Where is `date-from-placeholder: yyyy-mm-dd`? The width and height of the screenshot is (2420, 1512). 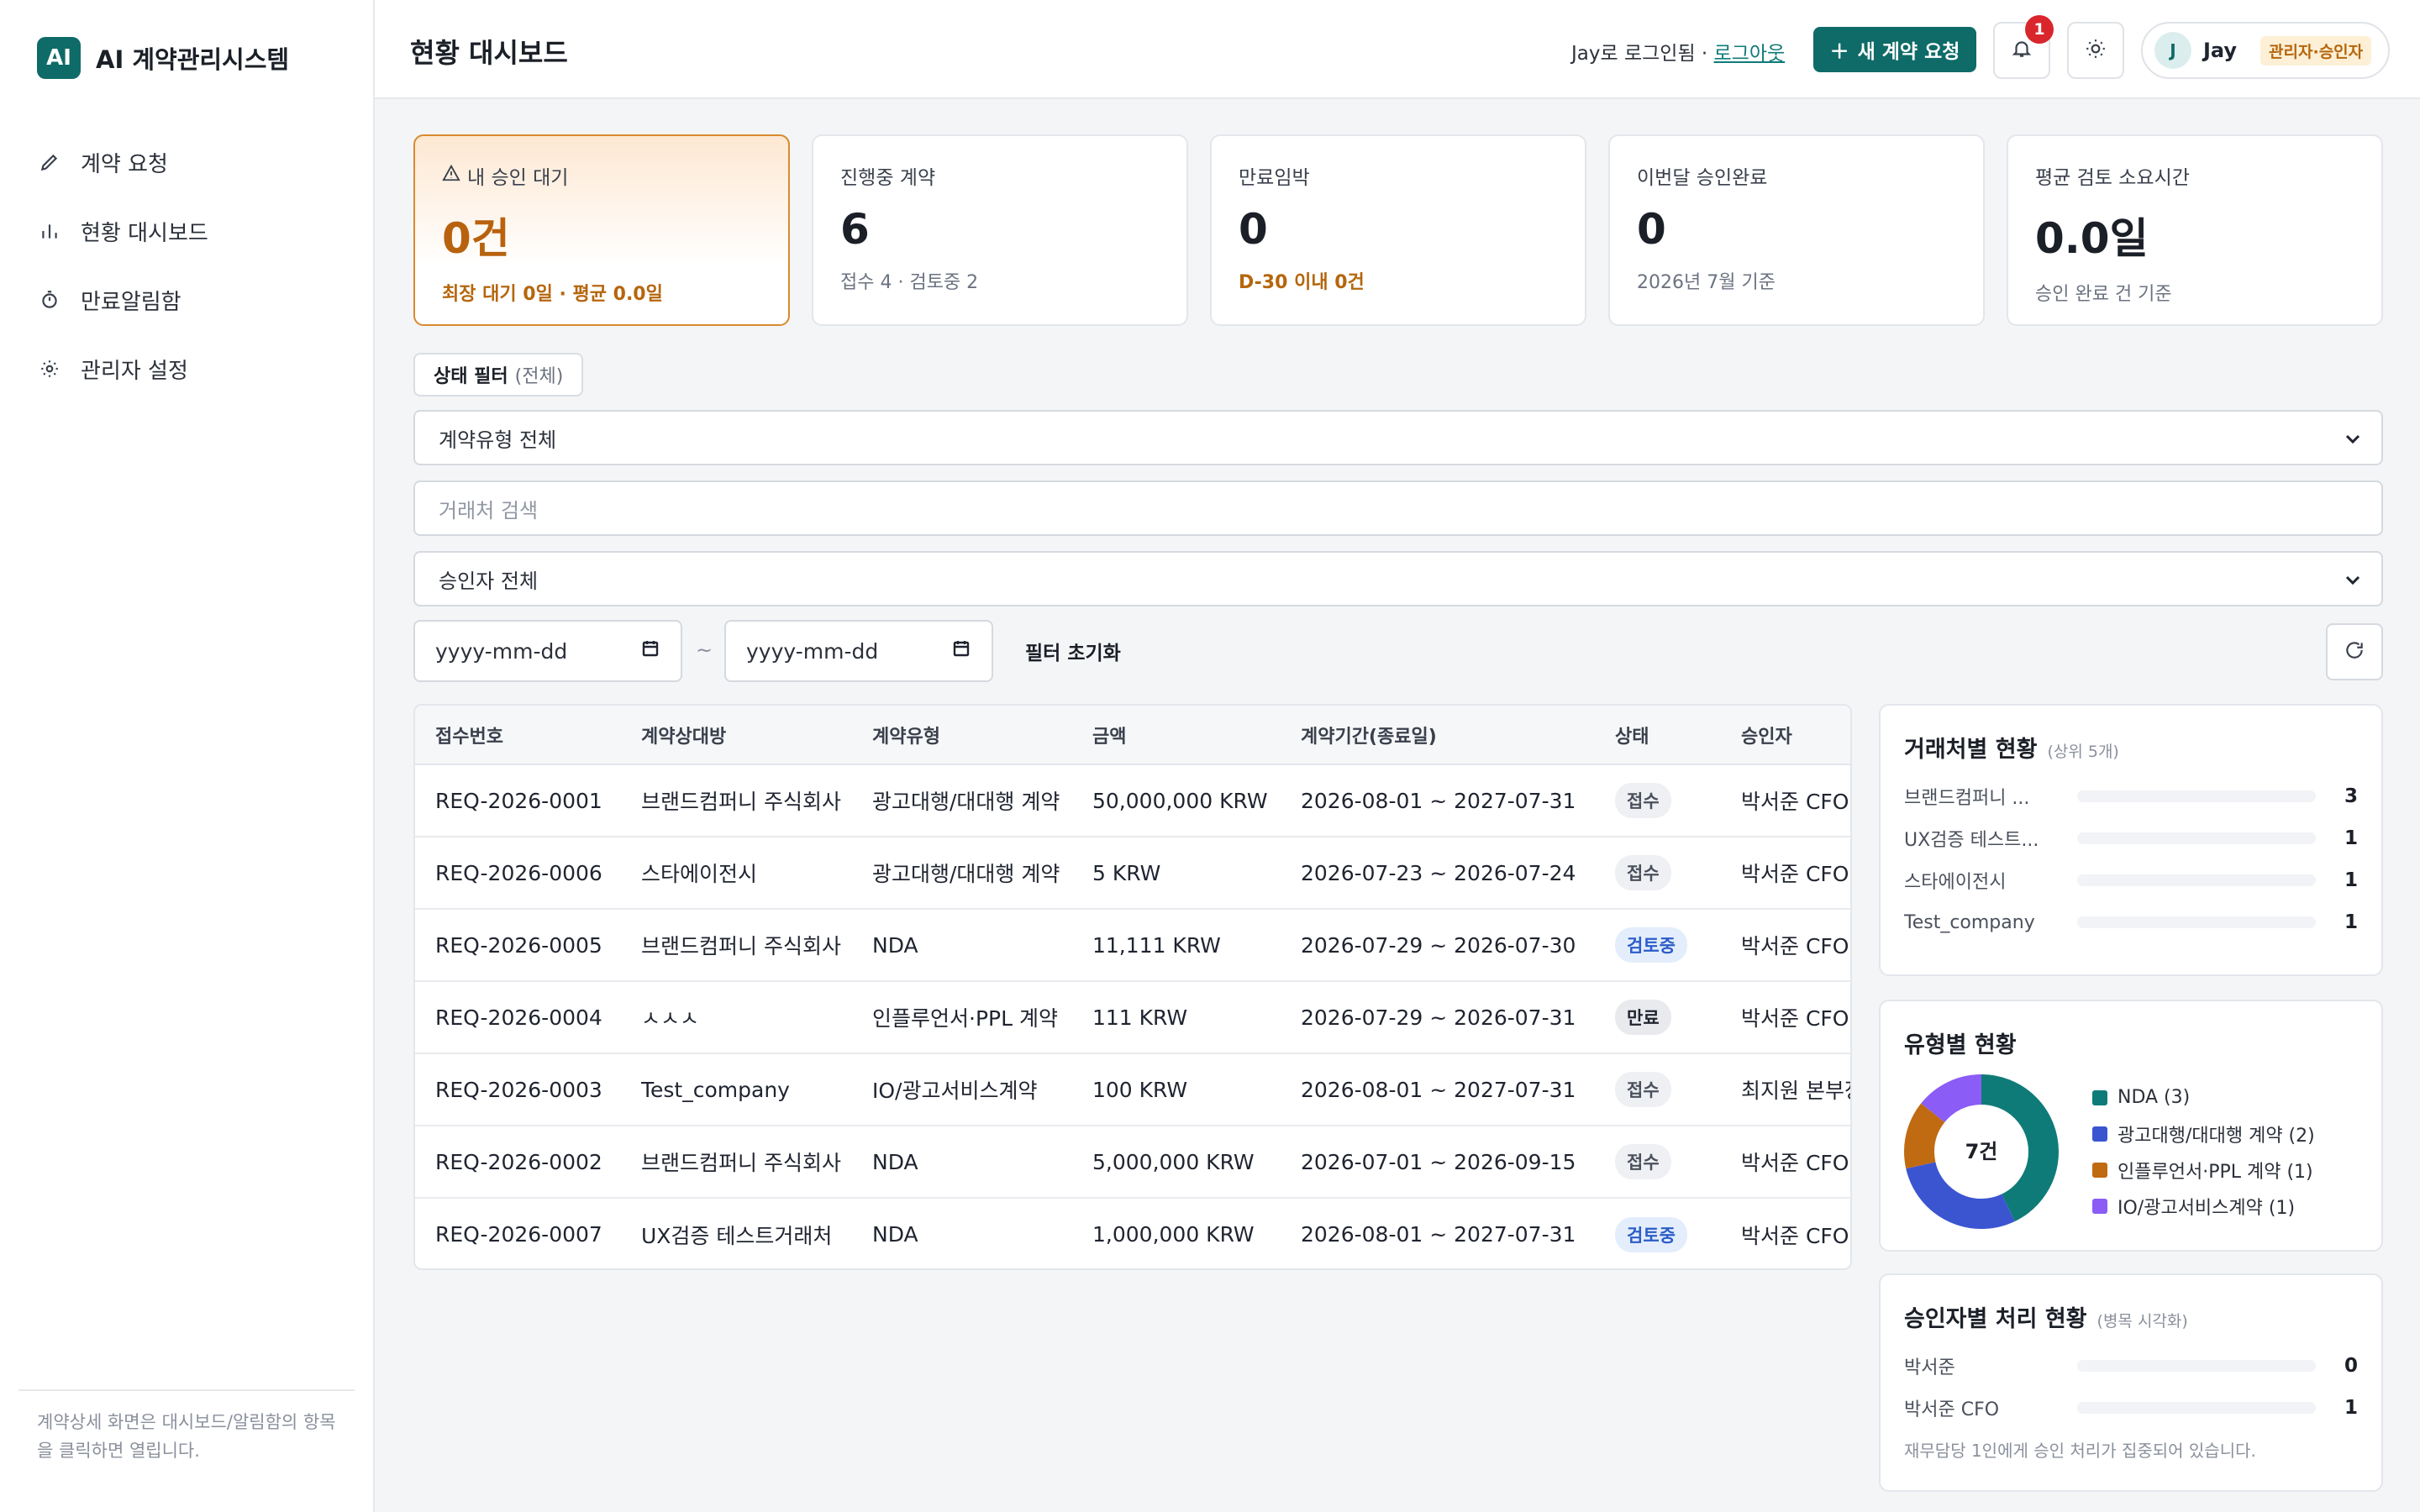
date-from-placeholder: yyyy-mm-dd is located at coordinates (501, 651).